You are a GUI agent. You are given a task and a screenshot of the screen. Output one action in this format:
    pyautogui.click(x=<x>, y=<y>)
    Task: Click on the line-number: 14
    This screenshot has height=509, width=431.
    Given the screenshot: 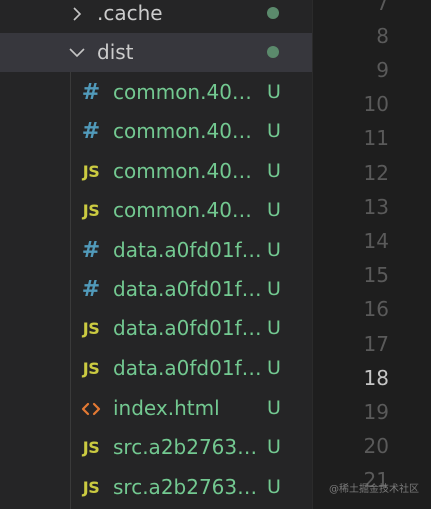 What is the action you would take?
    pyautogui.click(x=376, y=241)
    